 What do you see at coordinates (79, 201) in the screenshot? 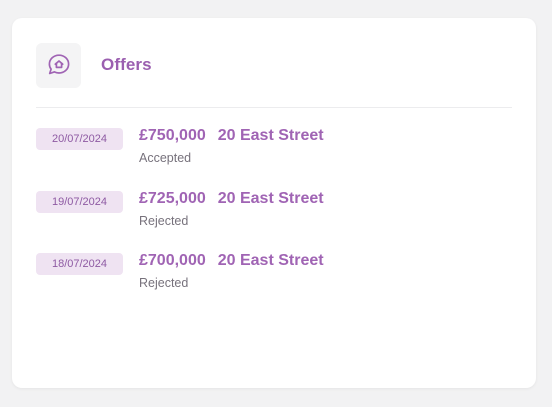
I see `date-badge: 19/07/2024` at bounding box center [79, 201].